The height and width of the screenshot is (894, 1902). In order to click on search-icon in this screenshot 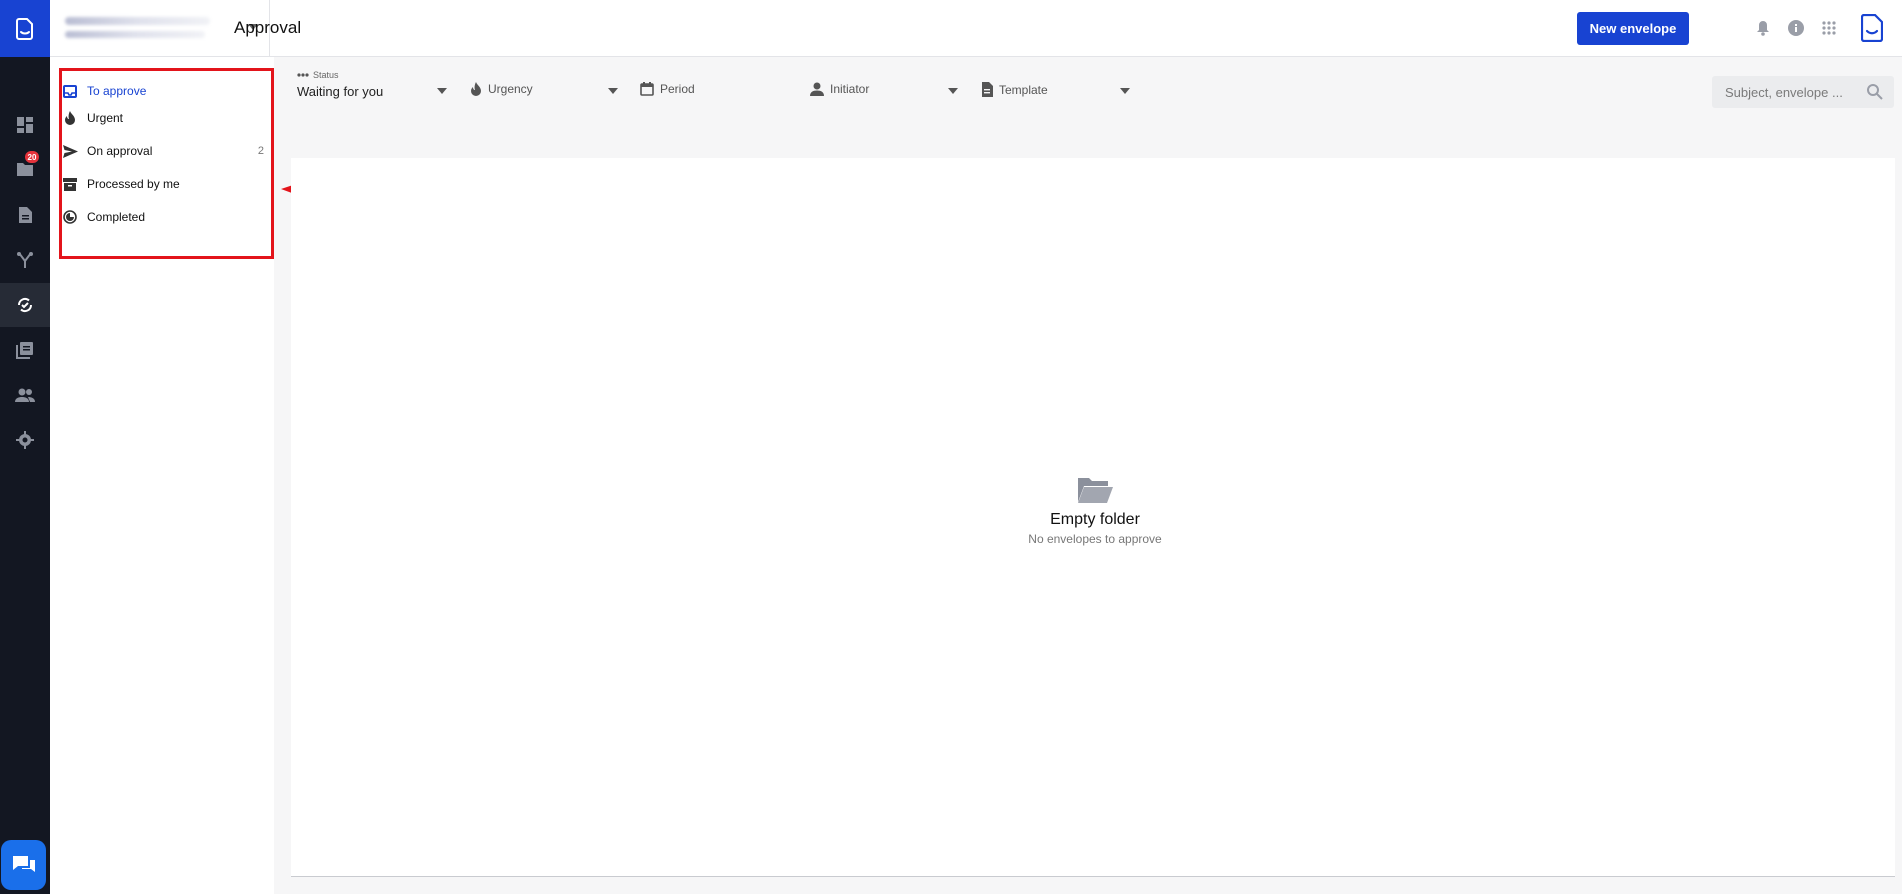, I will do `click(1875, 92)`.